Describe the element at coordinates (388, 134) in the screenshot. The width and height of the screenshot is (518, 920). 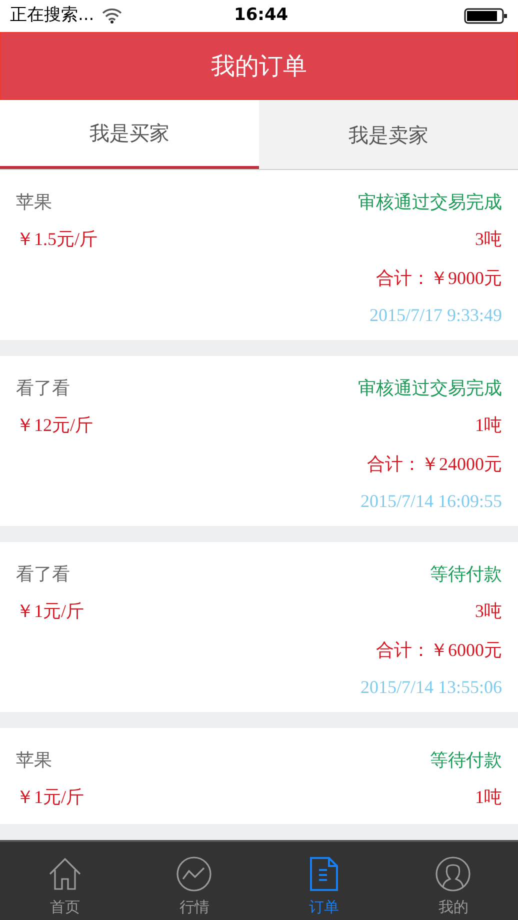
I see `tab: 我是卖家` at that location.